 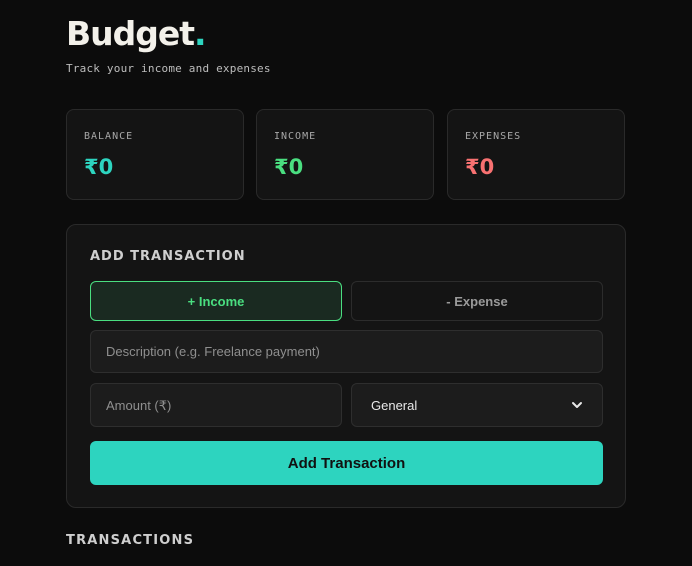 I want to click on page-title: Budget., so click(x=136, y=33).